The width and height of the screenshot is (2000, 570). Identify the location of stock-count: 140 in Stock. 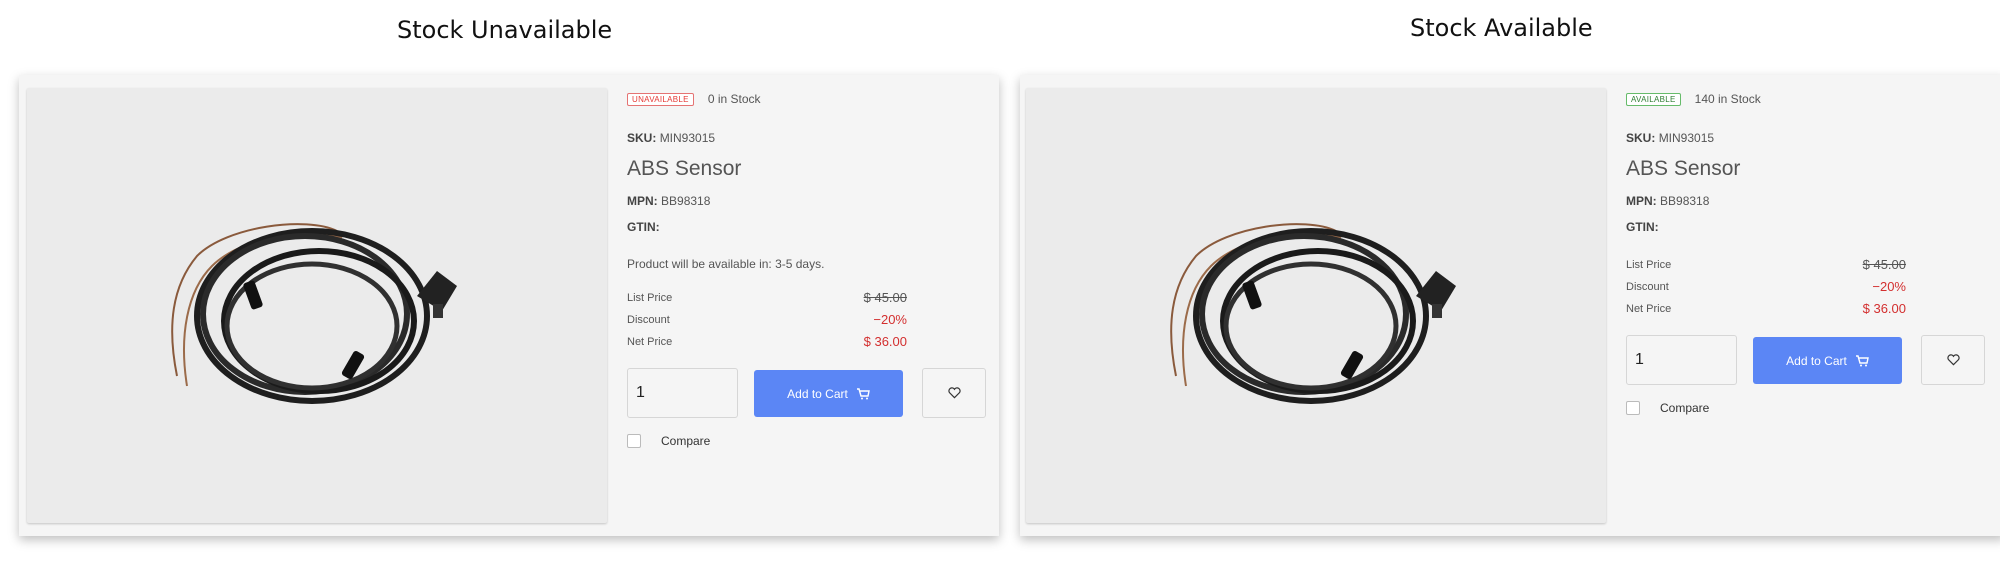
(1727, 99).